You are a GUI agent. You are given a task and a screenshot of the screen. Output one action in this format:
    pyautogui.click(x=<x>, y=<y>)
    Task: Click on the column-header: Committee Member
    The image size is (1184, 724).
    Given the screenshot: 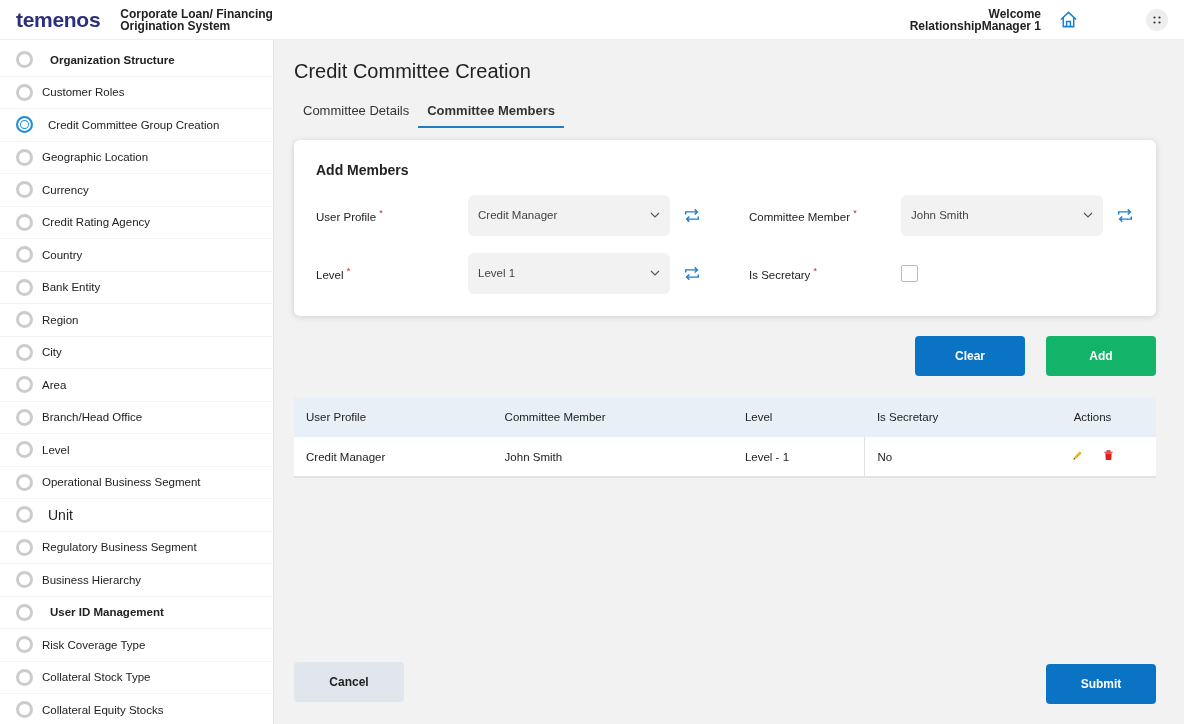 What is the action you would take?
    pyautogui.click(x=612, y=417)
    